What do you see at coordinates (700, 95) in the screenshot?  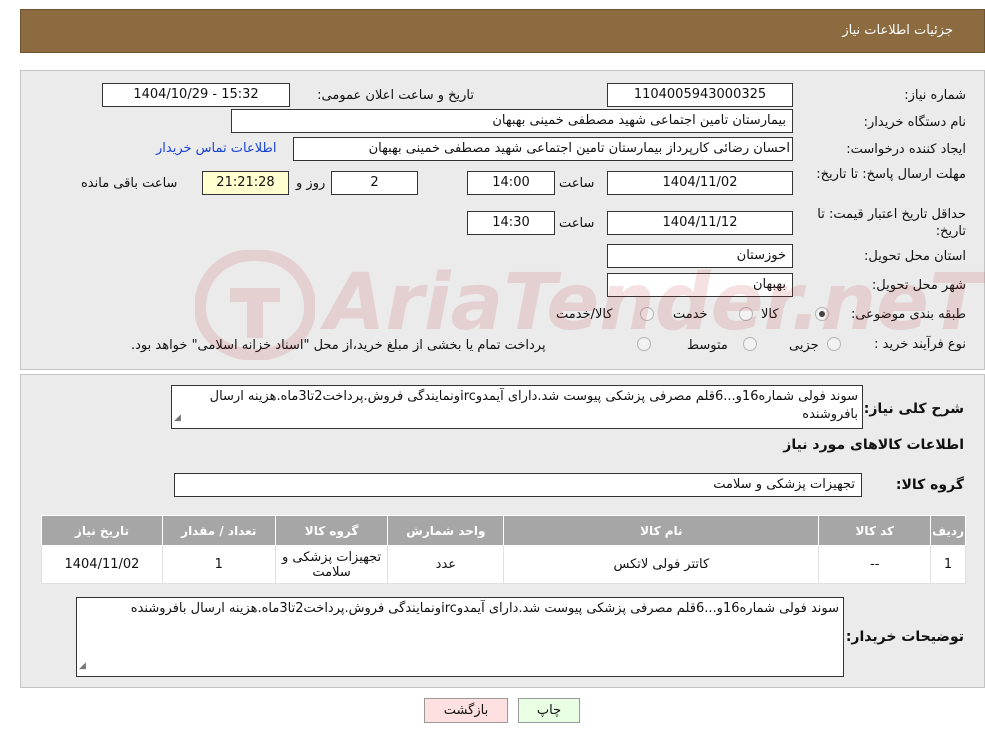 I see `need-number-field: 1104005943000325` at bounding box center [700, 95].